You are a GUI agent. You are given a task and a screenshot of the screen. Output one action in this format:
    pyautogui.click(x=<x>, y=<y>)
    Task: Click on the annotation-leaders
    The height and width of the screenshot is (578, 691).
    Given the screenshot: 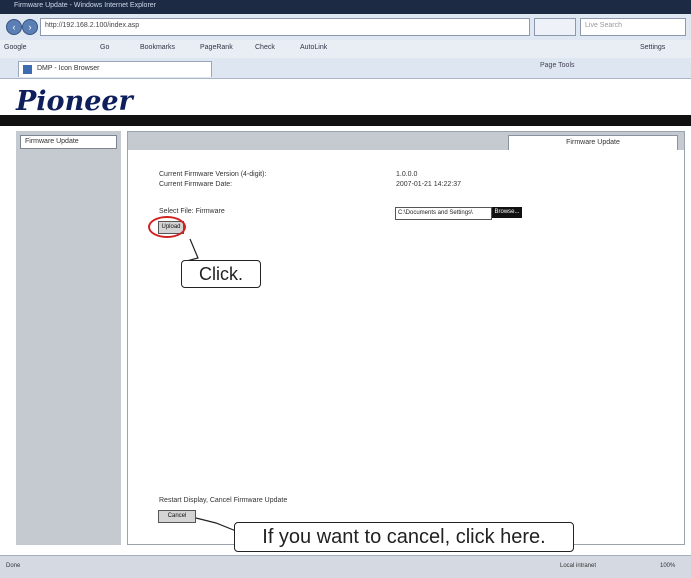 What is the action you would take?
    pyautogui.click(x=209, y=385)
    